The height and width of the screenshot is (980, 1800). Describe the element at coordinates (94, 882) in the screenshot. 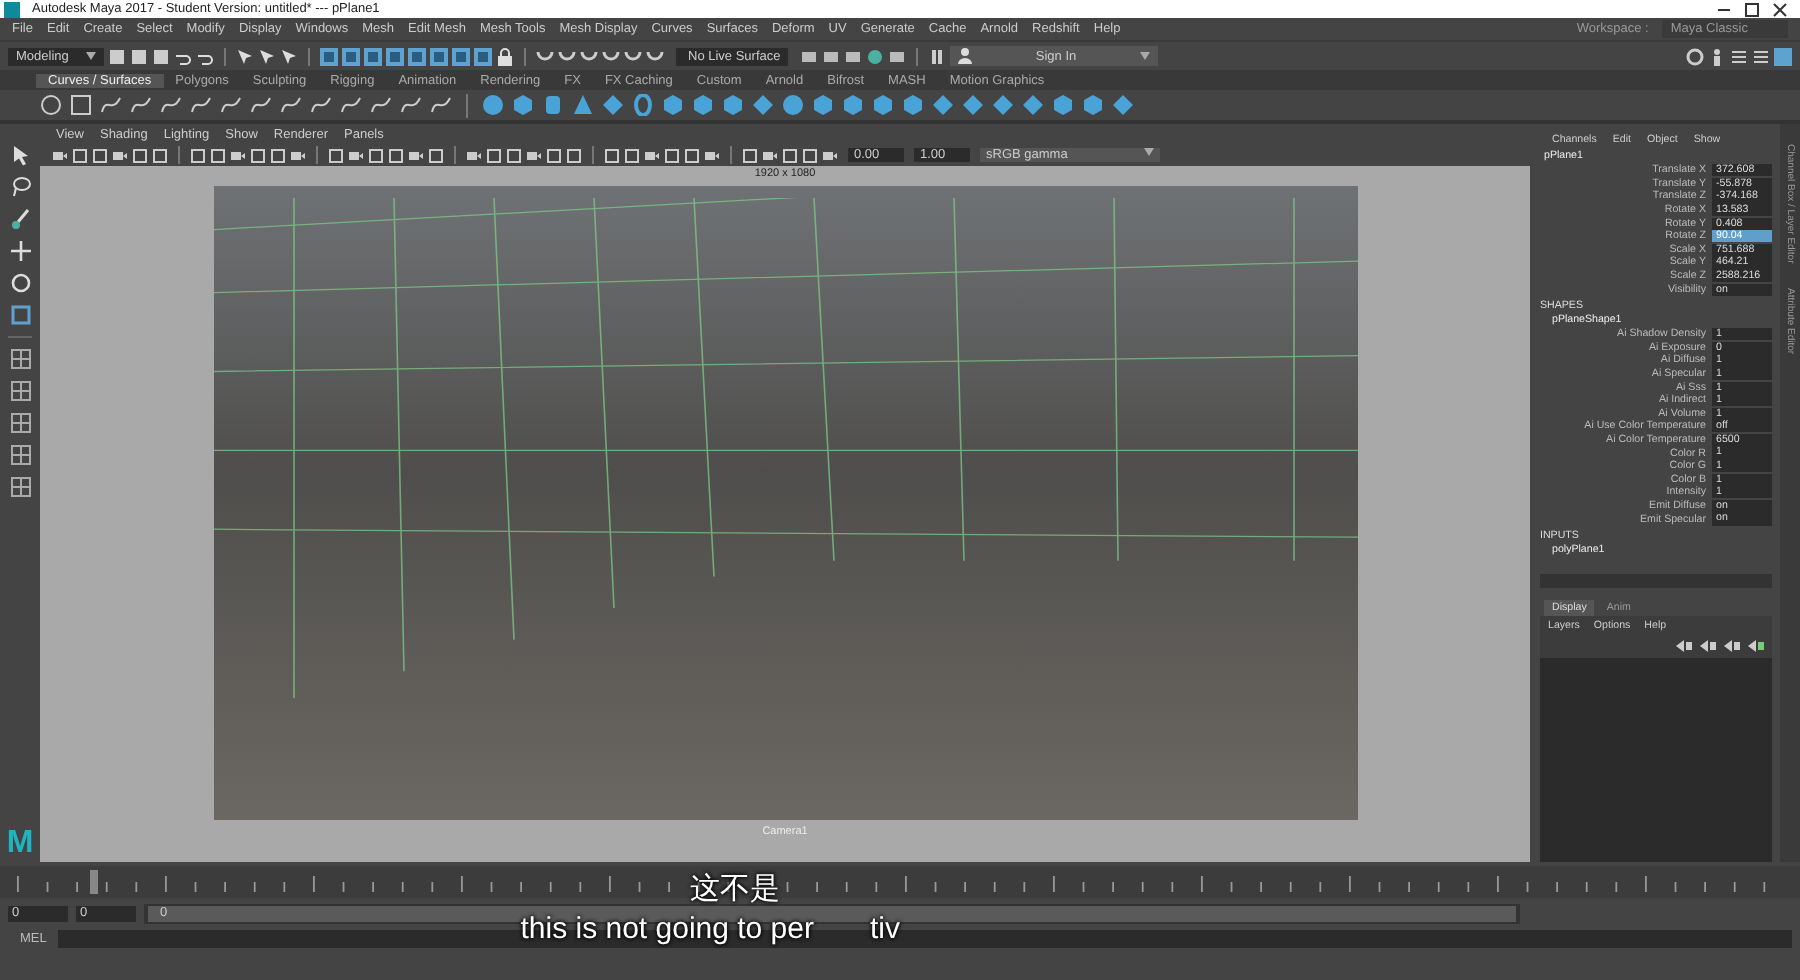

I see `current-frame-marker` at that location.